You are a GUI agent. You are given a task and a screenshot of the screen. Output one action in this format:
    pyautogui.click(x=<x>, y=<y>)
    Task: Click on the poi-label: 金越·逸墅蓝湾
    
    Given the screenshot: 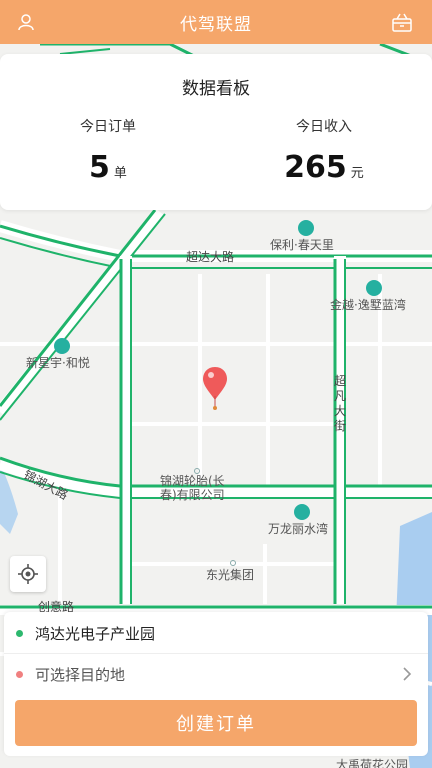 What is the action you would take?
    pyautogui.click(x=368, y=296)
    